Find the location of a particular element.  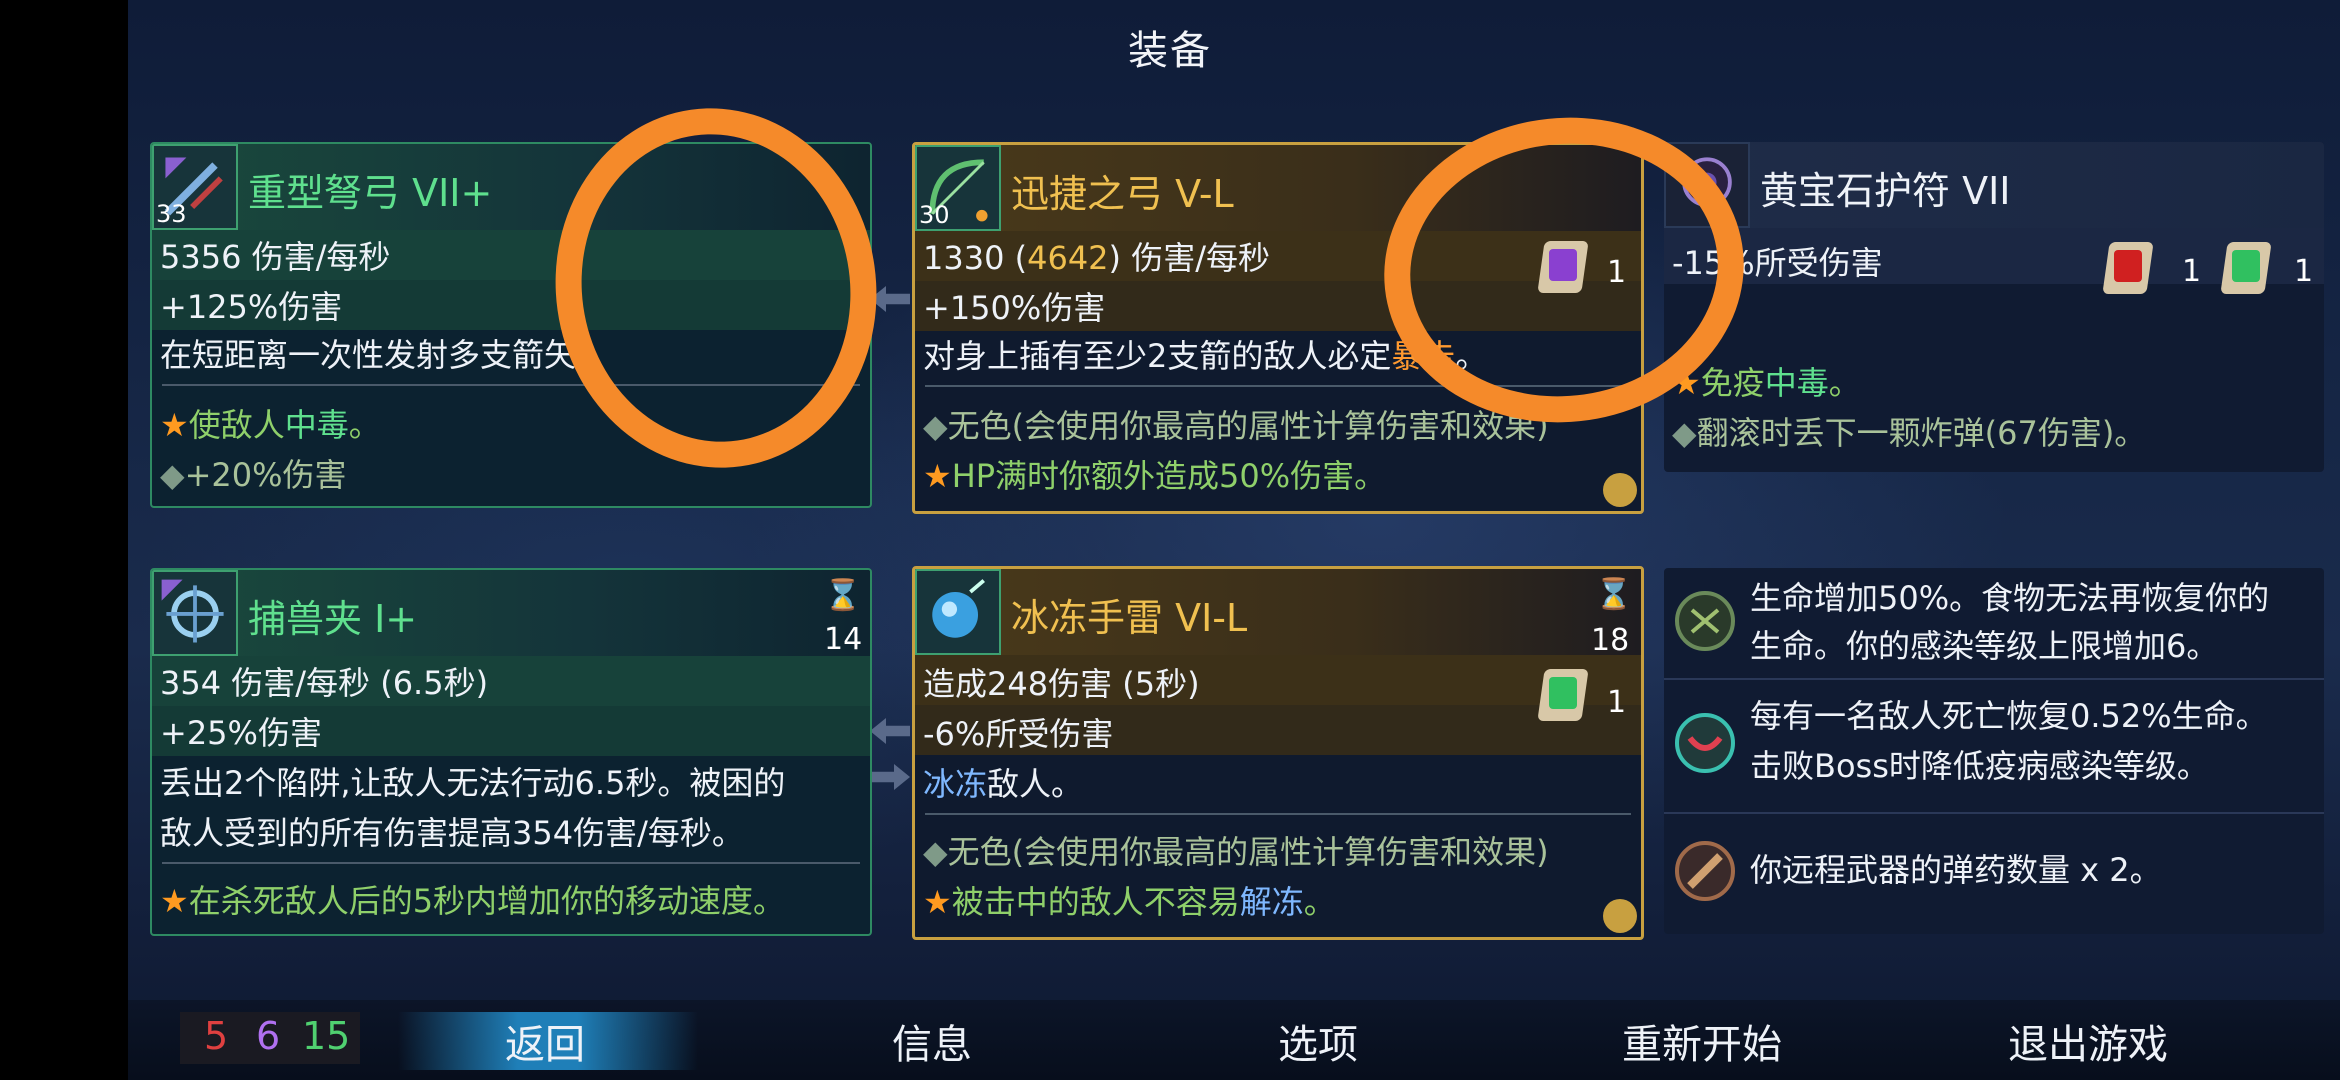

mutation-text: 你远程武器的弹药数量 x 2。 is located at coordinates (1956, 870).